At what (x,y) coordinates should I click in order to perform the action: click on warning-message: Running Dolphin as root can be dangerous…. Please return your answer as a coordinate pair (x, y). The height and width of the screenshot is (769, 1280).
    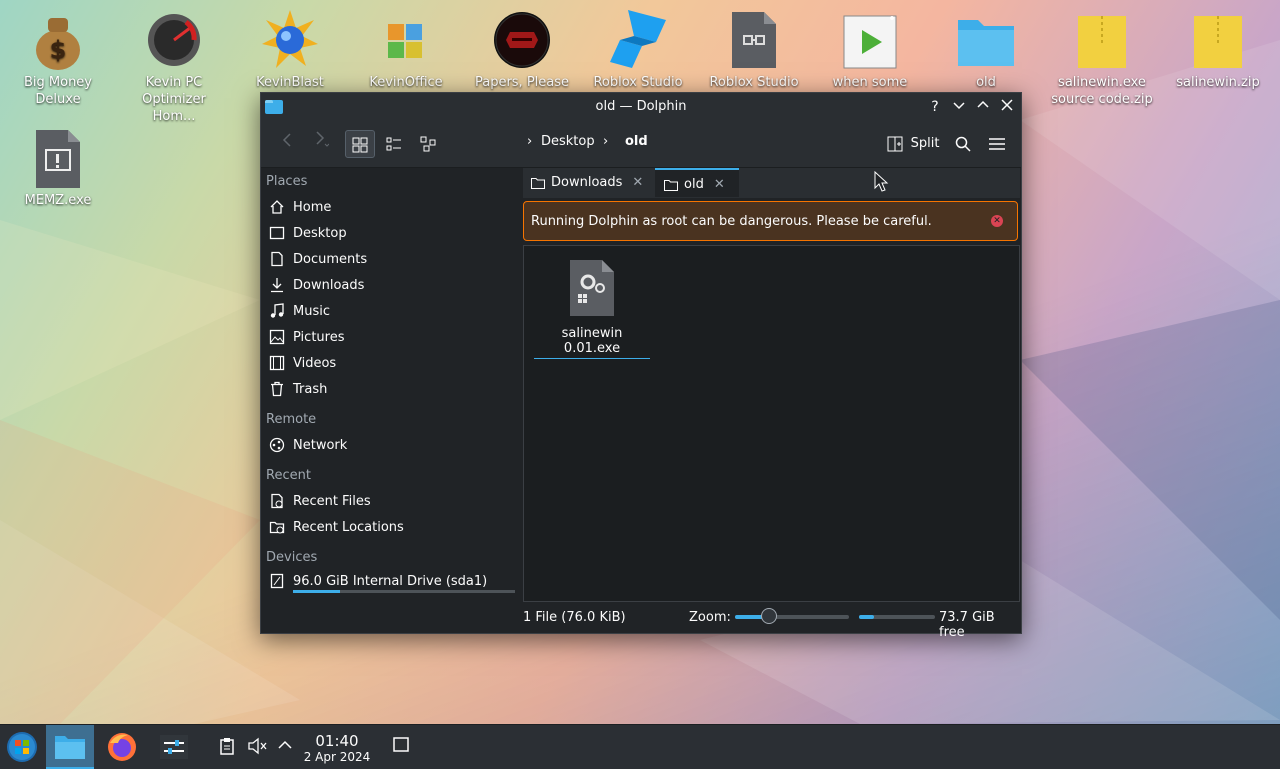
    Looking at the image, I should click on (731, 221).